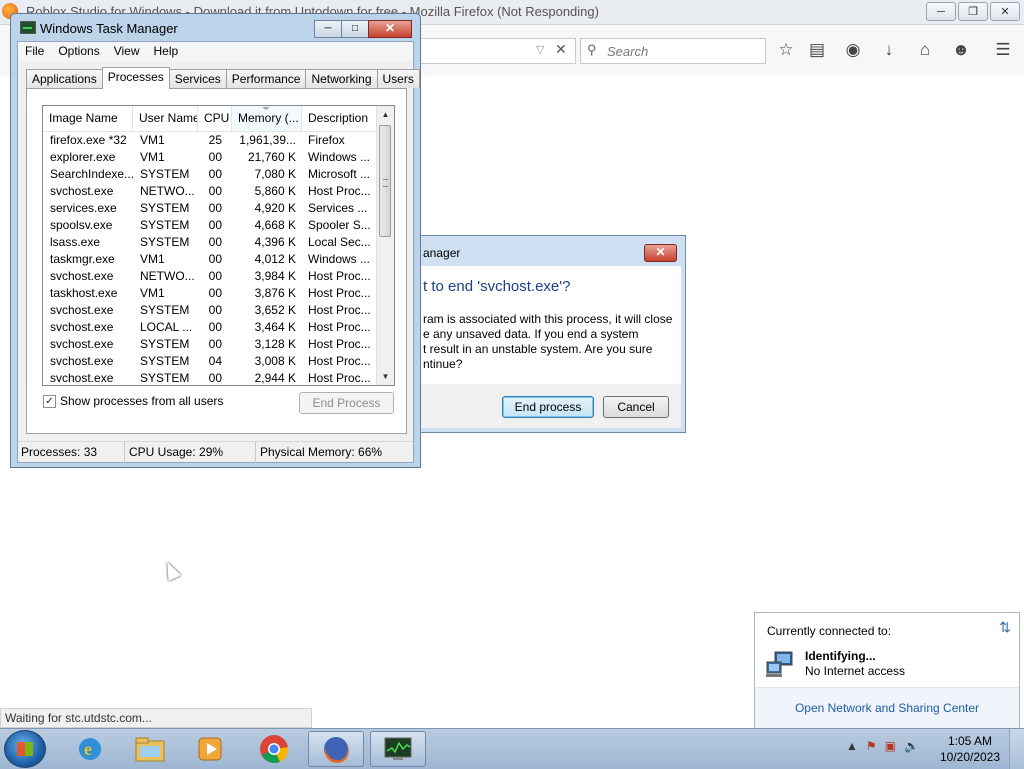  I want to click on table-row: firefox.exe *32 VM1 25 1,961,39... Firefox, so click(210, 140).